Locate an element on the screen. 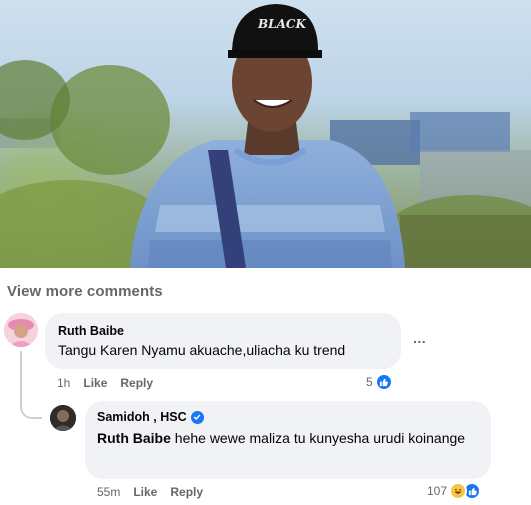 The width and height of the screenshot is (531, 505). comment-actions: 55m Like Reply is located at coordinates (150, 492).